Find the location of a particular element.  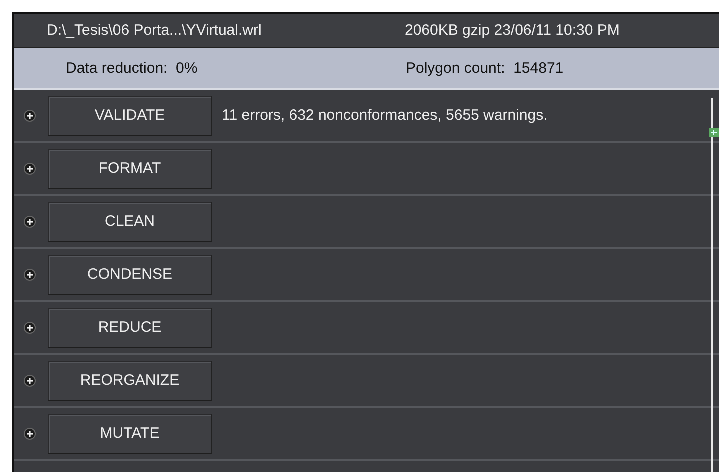

action-button: REDUCE is located at coordinates (130, 328).